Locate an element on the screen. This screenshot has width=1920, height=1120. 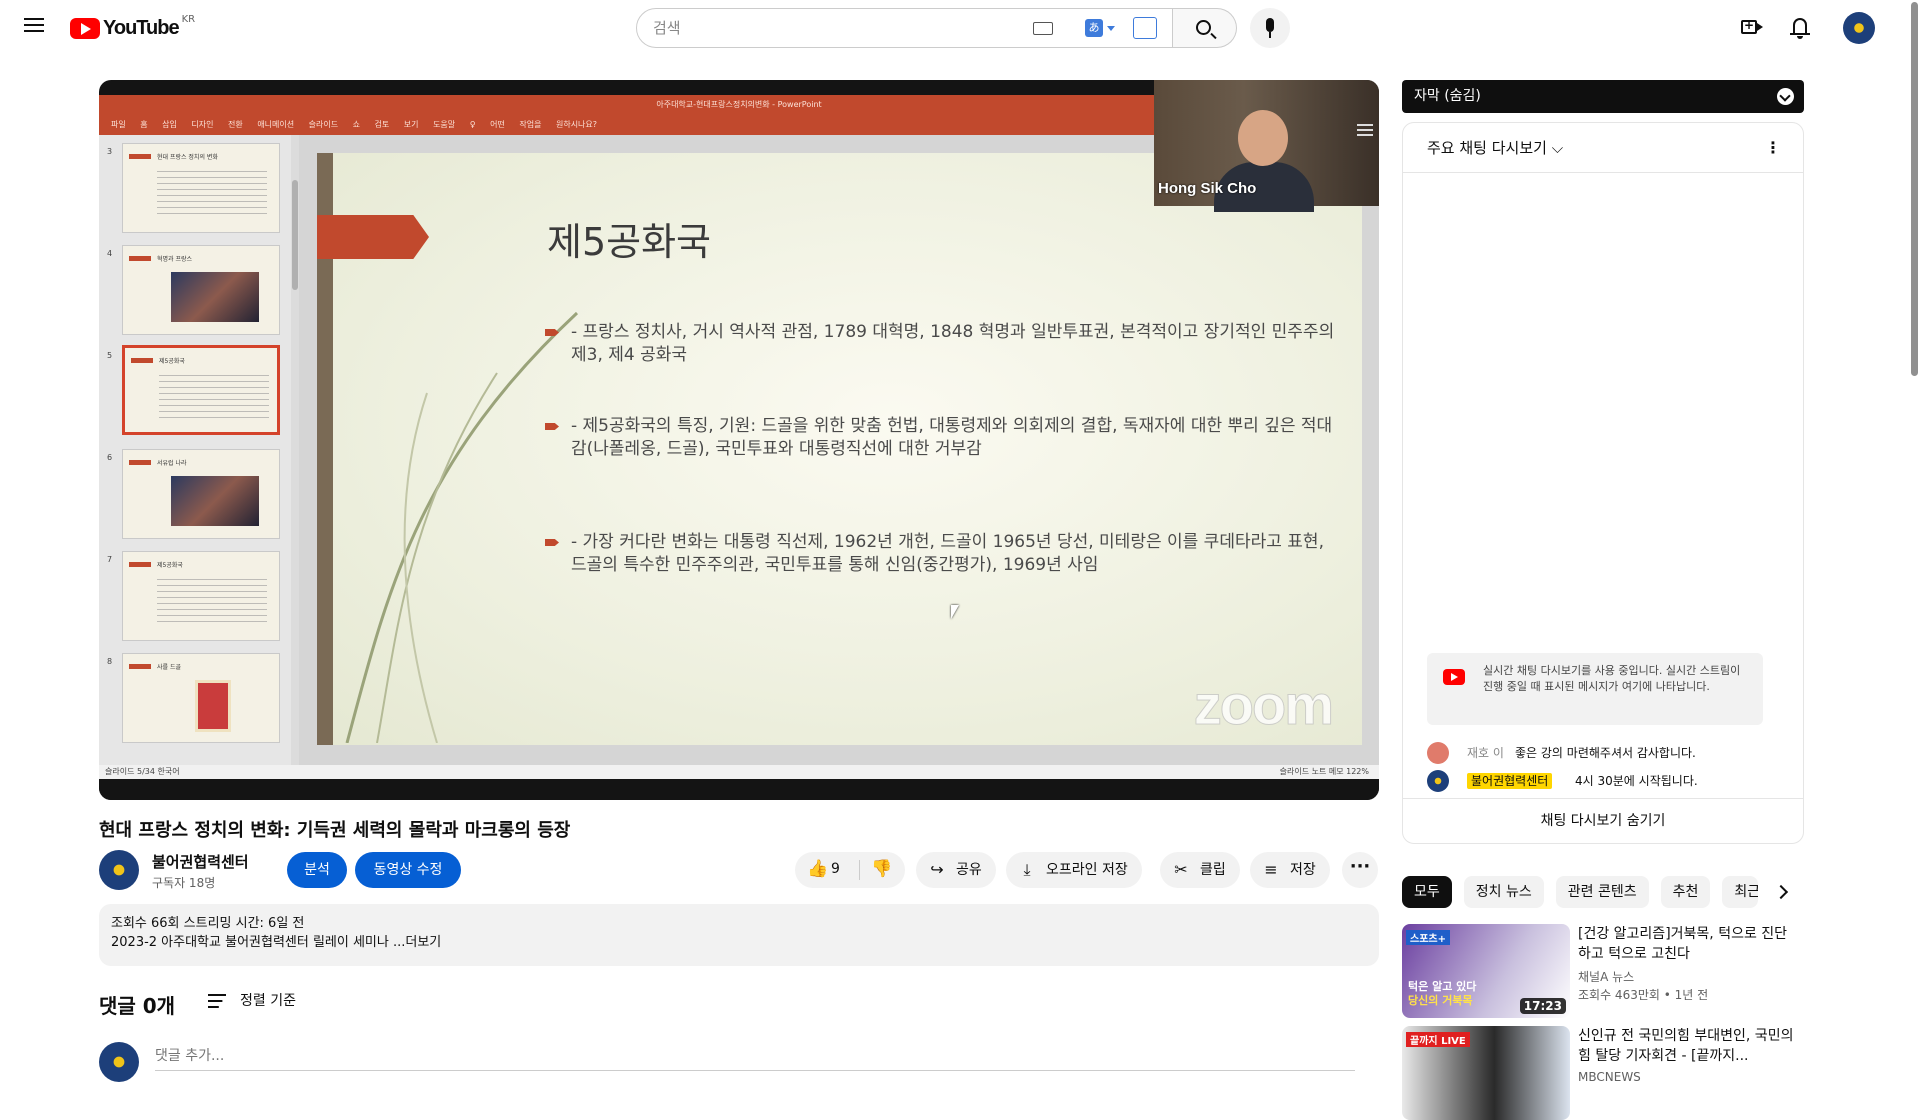
slide-thumbnail: 혁명과 프랑스 is located at coordinates (201, 290).